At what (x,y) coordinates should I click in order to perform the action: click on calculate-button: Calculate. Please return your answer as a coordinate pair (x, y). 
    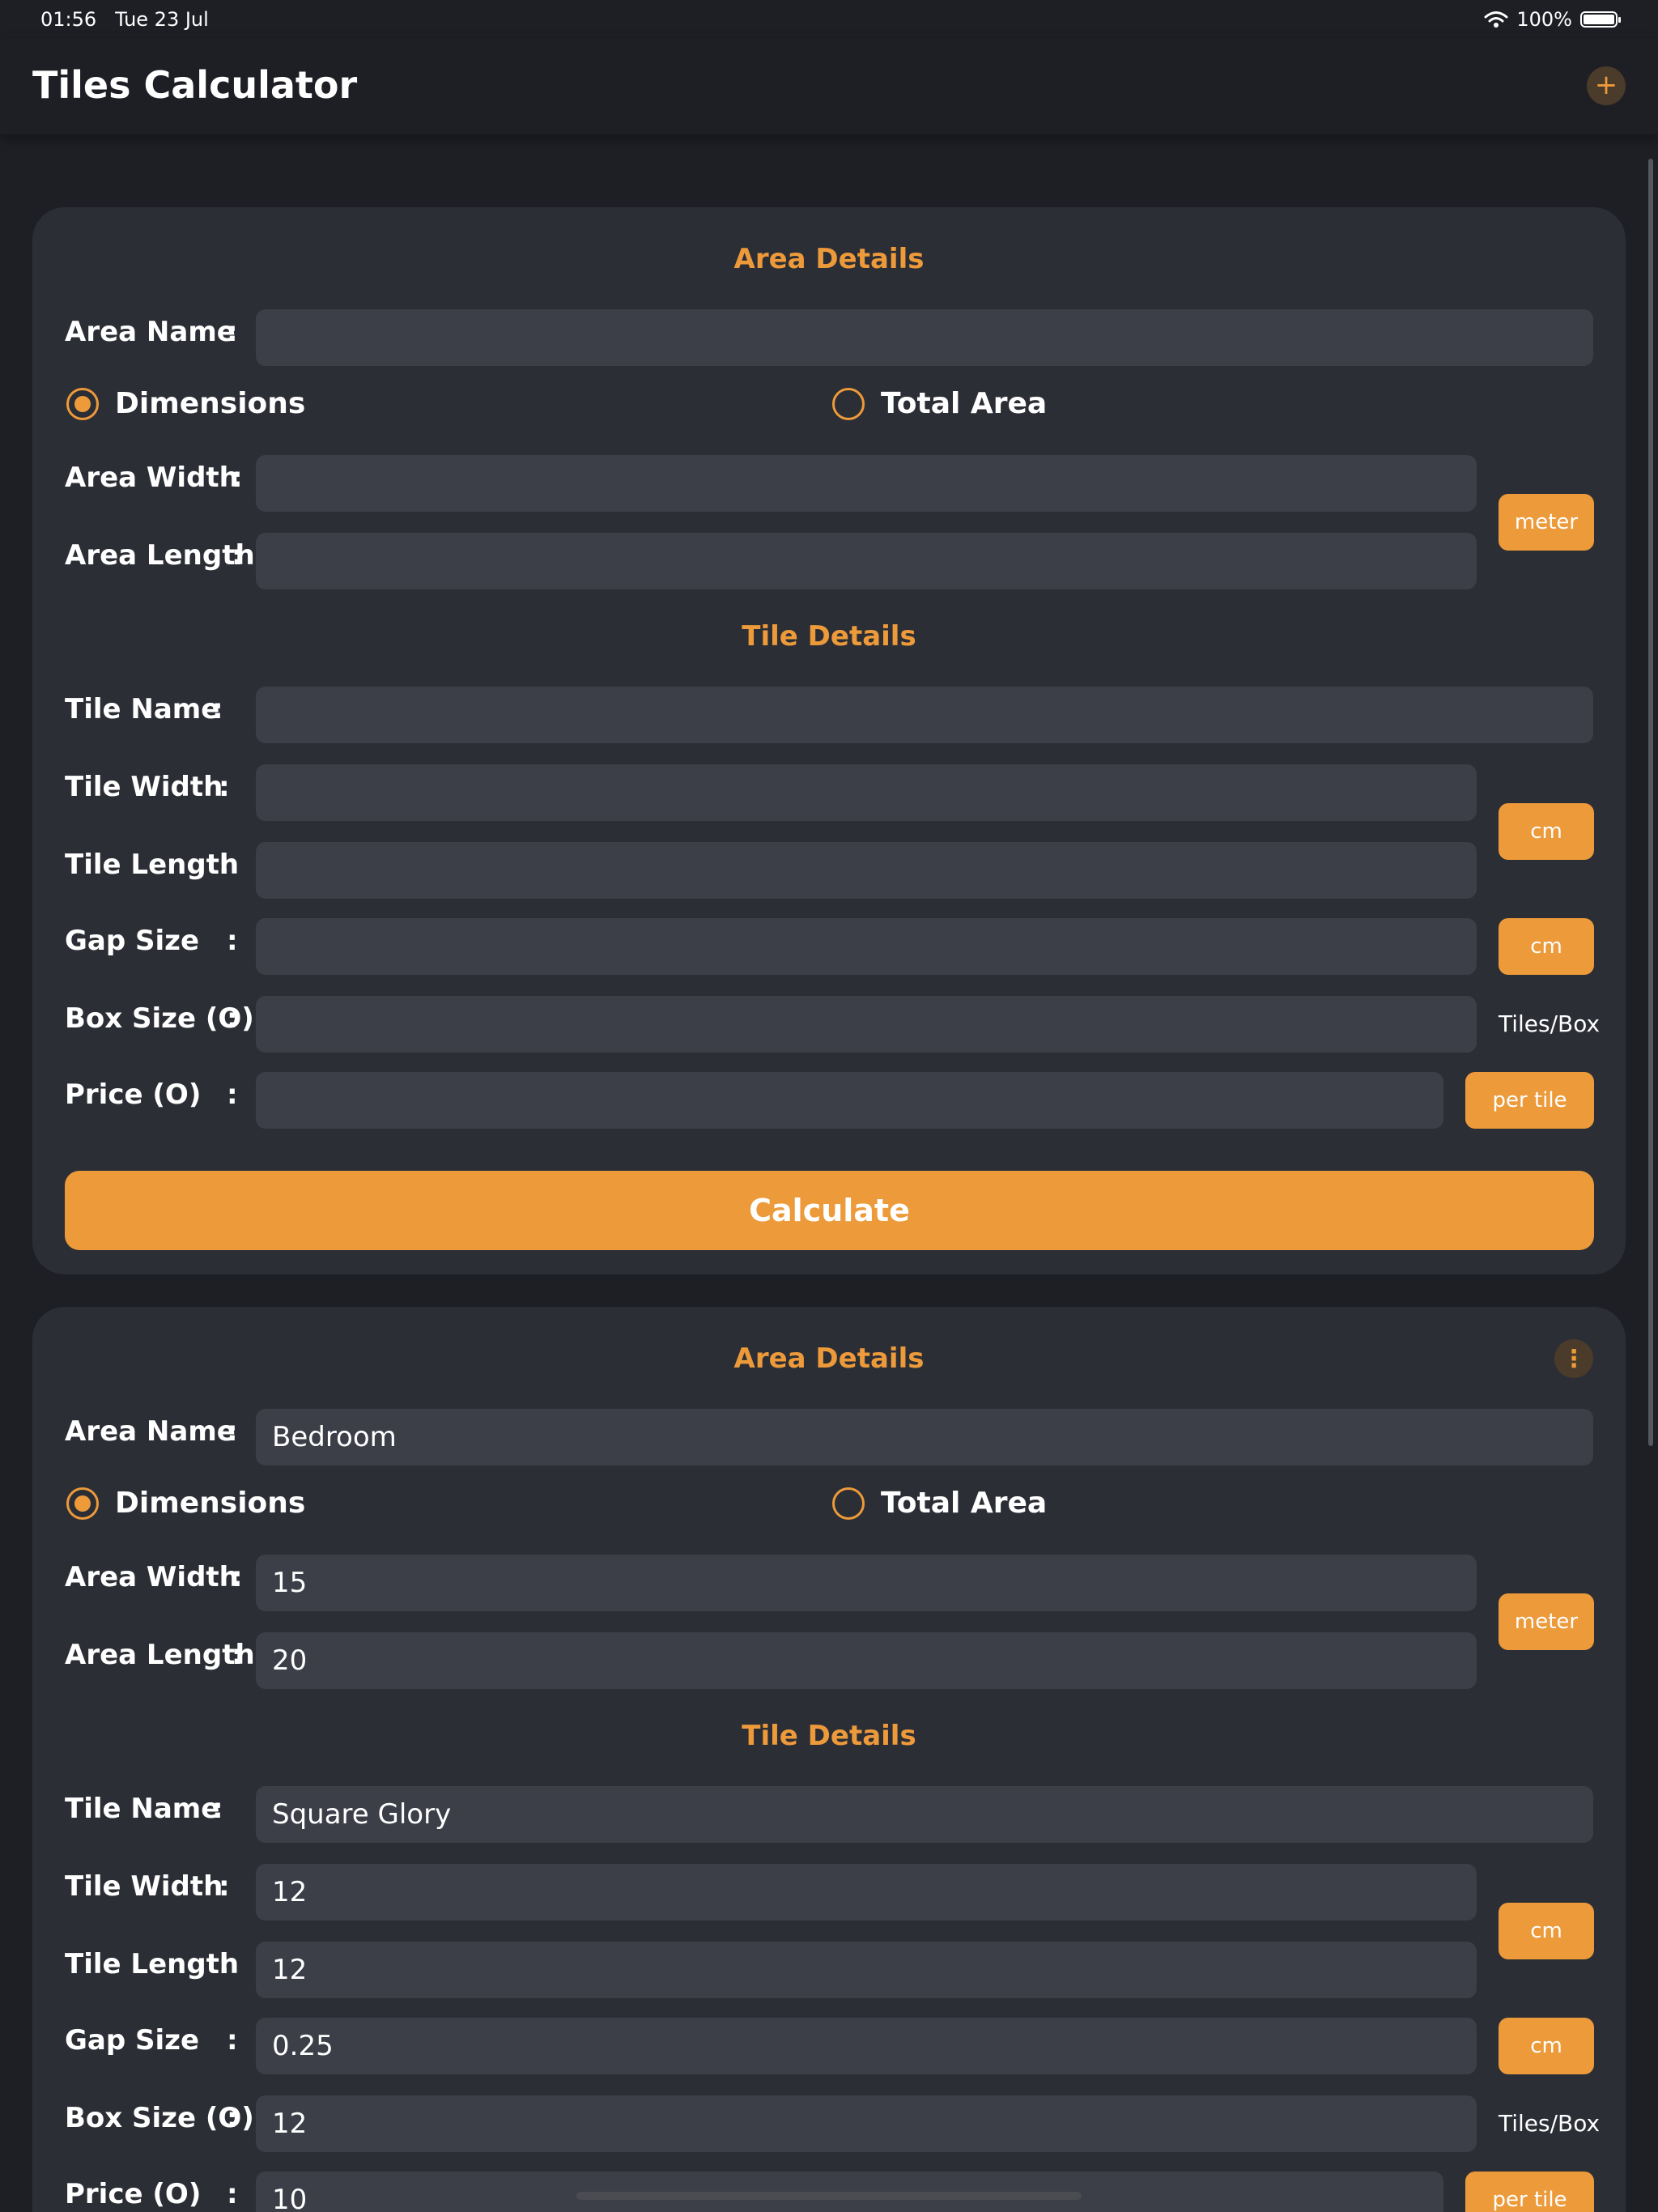
    Looking at the image, I should click on (829, 1211).